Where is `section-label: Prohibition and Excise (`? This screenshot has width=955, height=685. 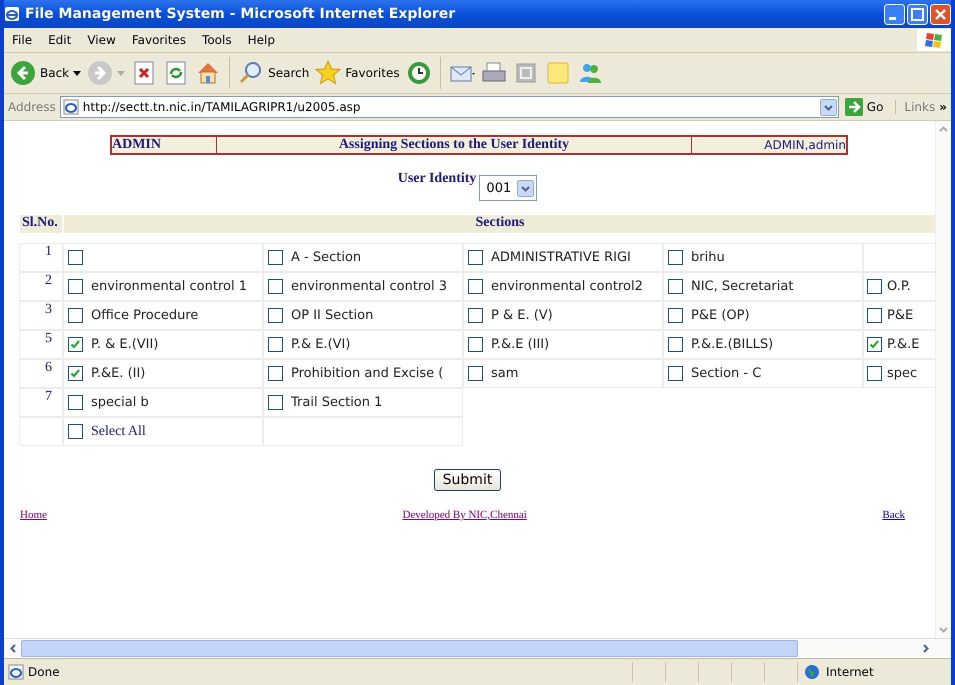
section-label: Prohibition and Excise ( is located at coordinates (367, 373).